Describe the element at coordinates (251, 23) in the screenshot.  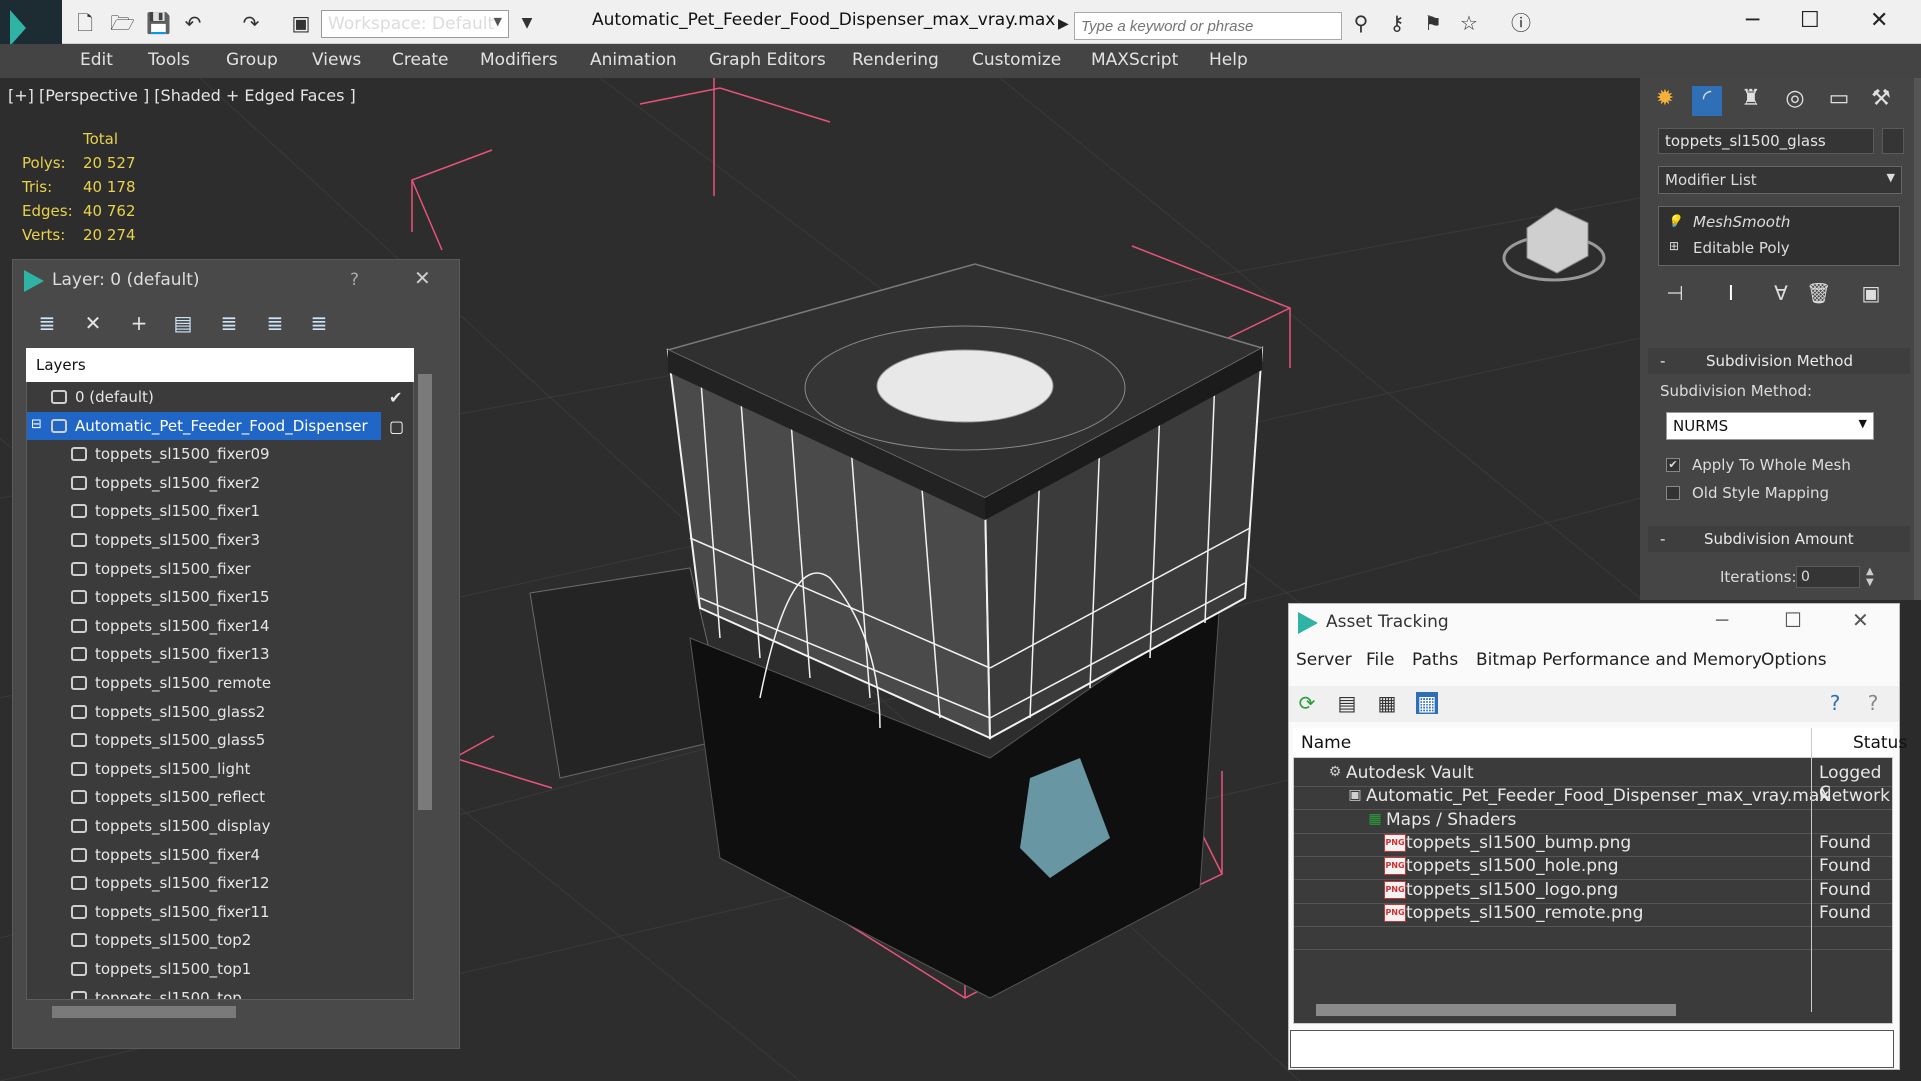
I see `redo-icon: ↷` at that location.